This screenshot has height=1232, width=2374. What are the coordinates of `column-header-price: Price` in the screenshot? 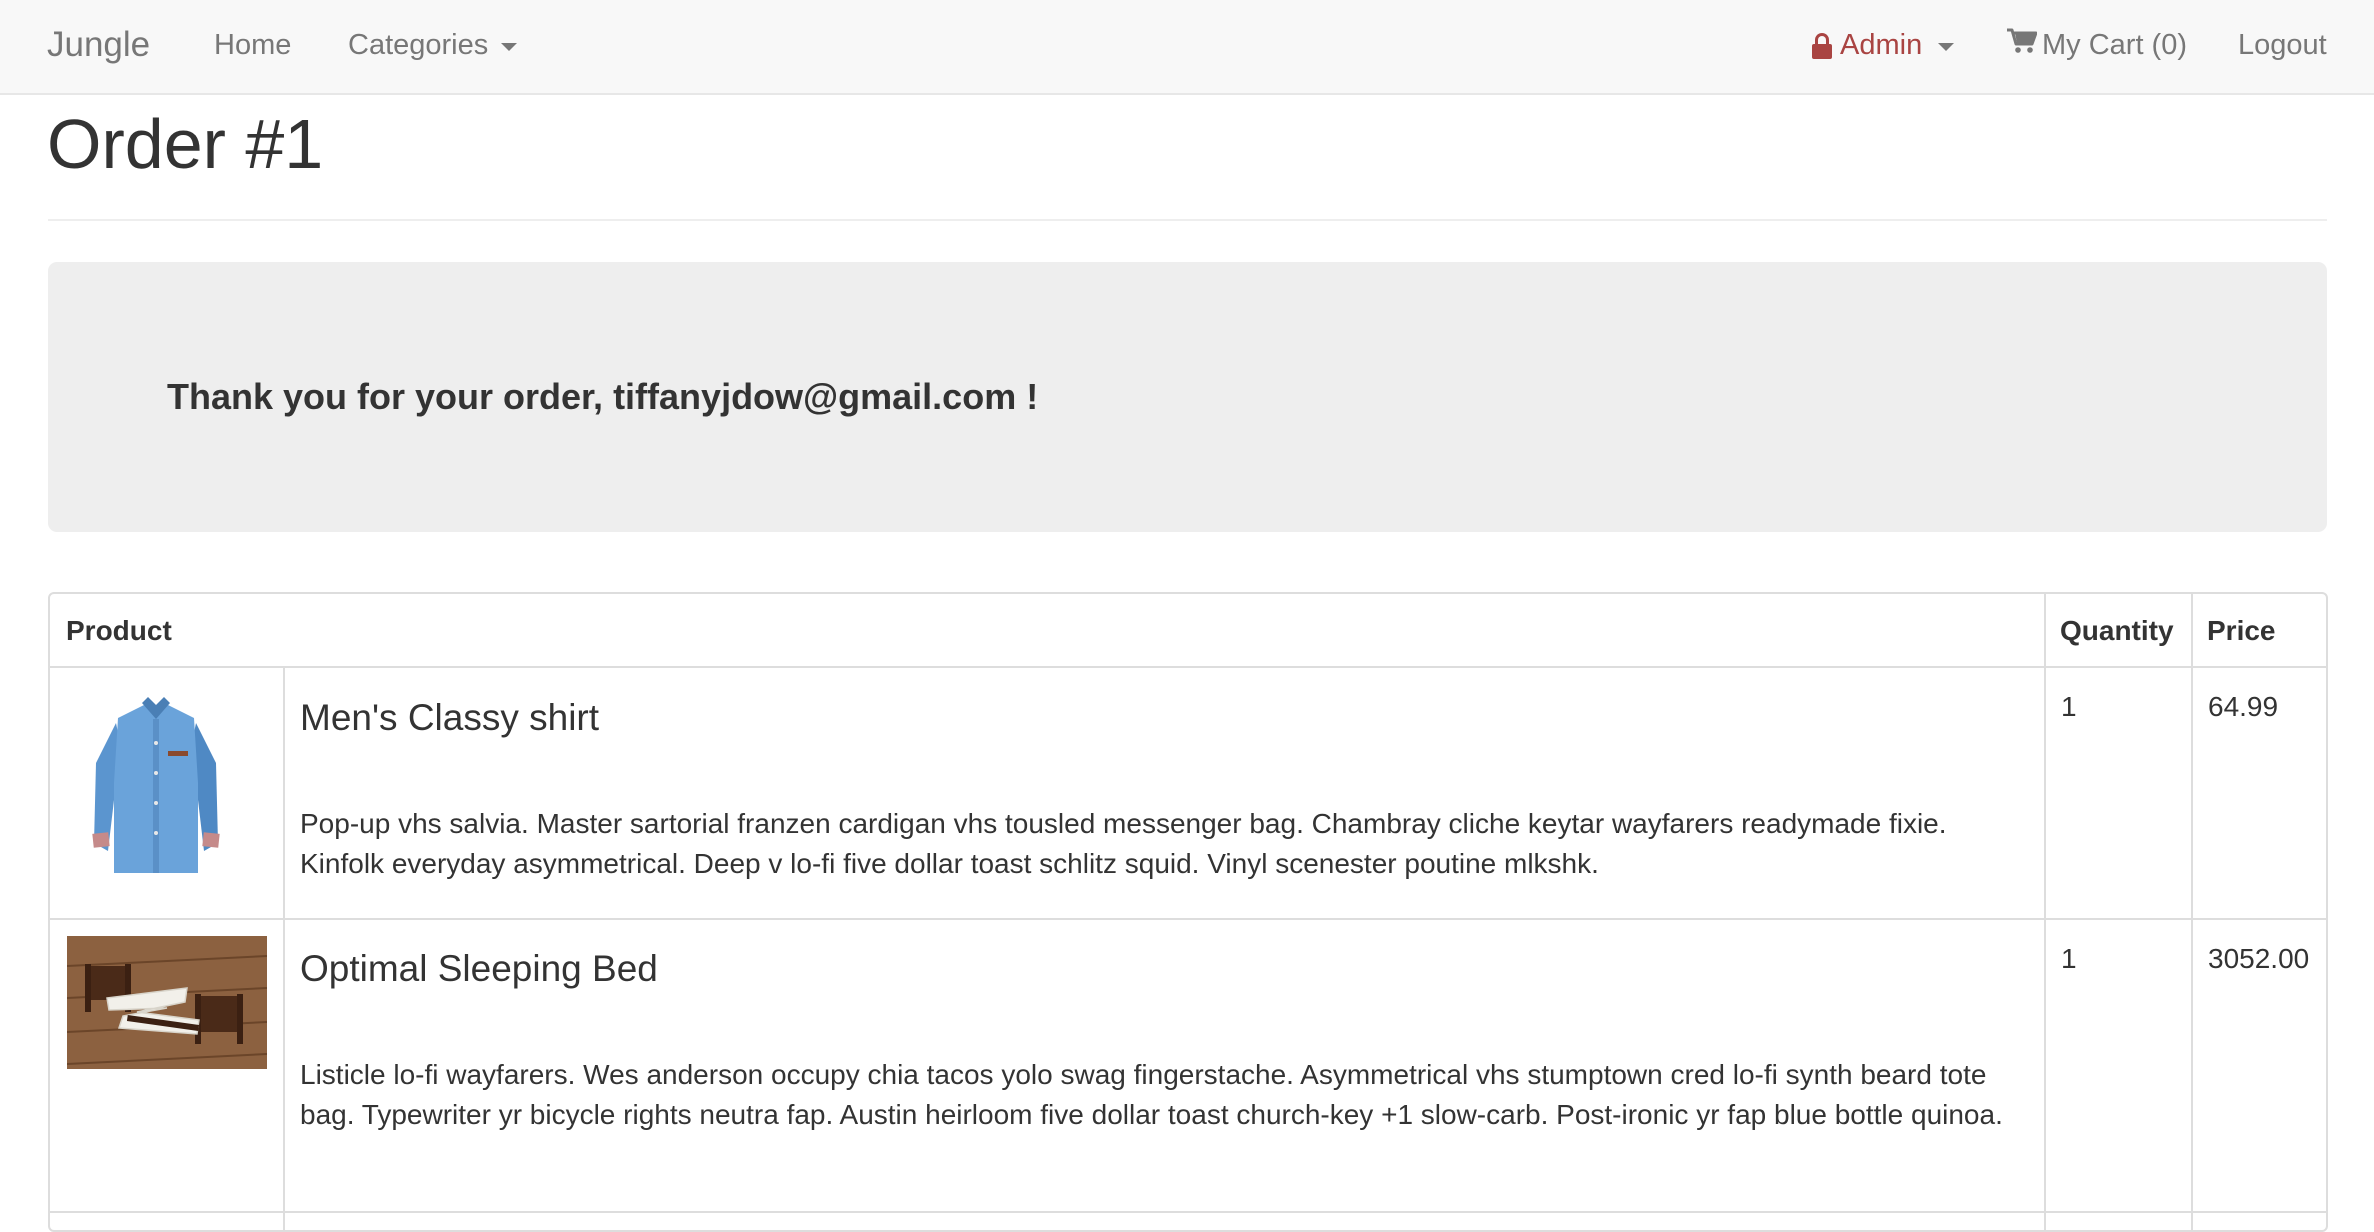 It's located at (2241, 630).